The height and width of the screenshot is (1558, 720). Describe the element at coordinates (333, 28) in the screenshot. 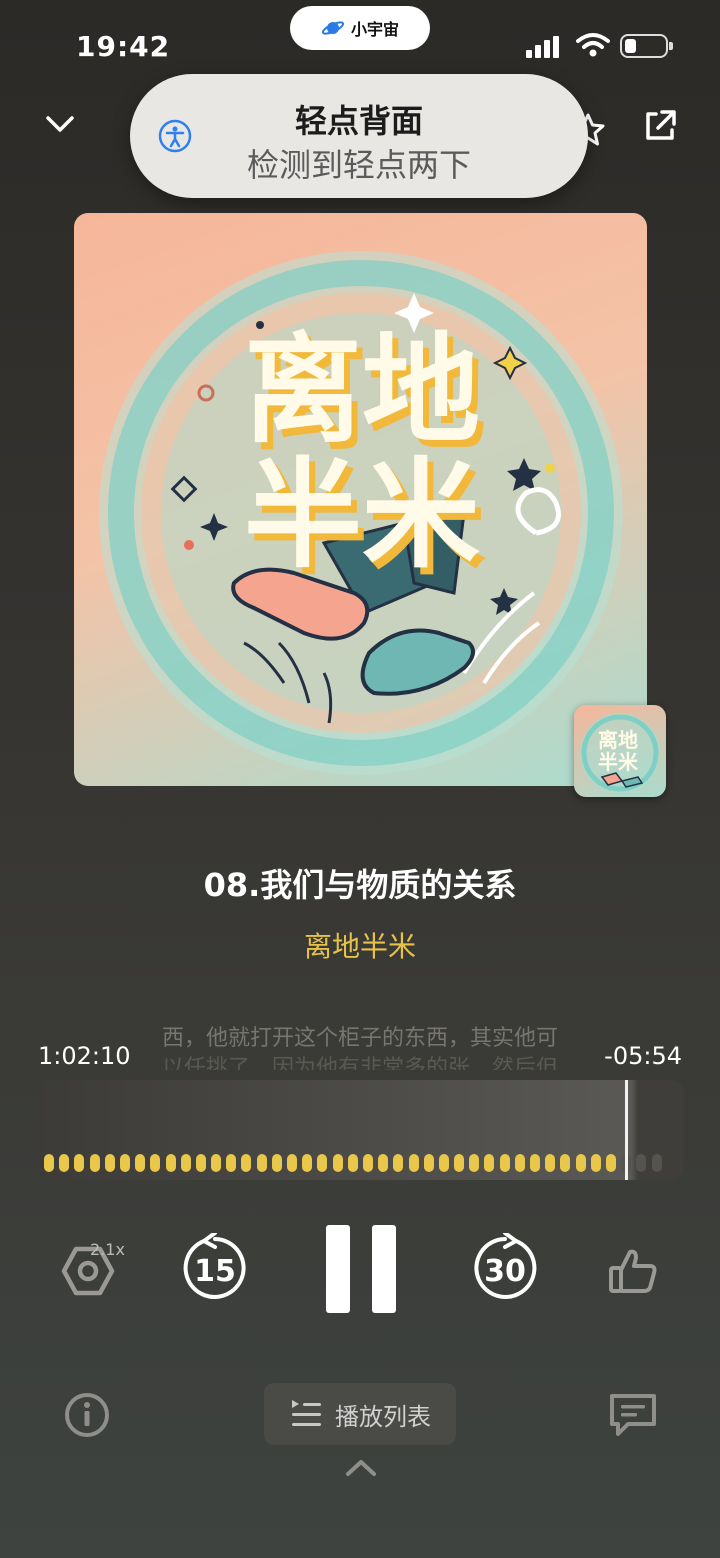

I see `planet-icon` at that location.